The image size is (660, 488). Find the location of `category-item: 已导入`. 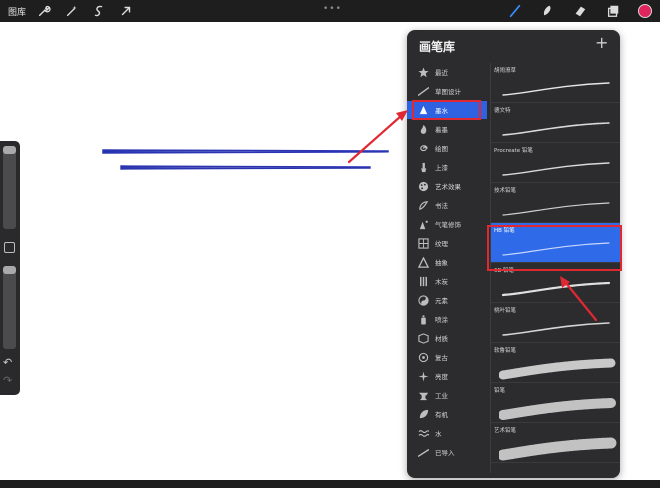

category-item: 已导入 is located at coordinates (447, 452).